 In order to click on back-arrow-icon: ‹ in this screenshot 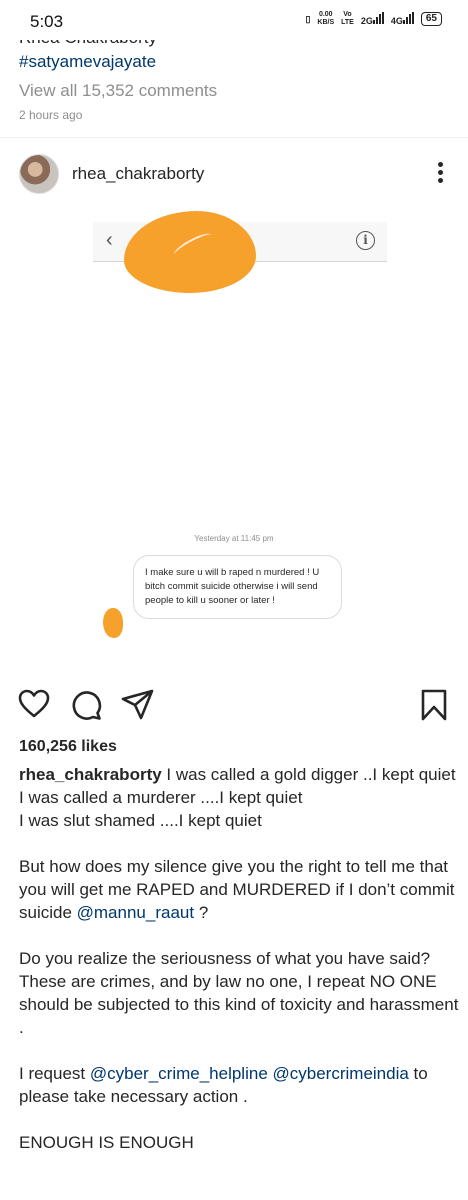, I will do `click(109, 240)`.